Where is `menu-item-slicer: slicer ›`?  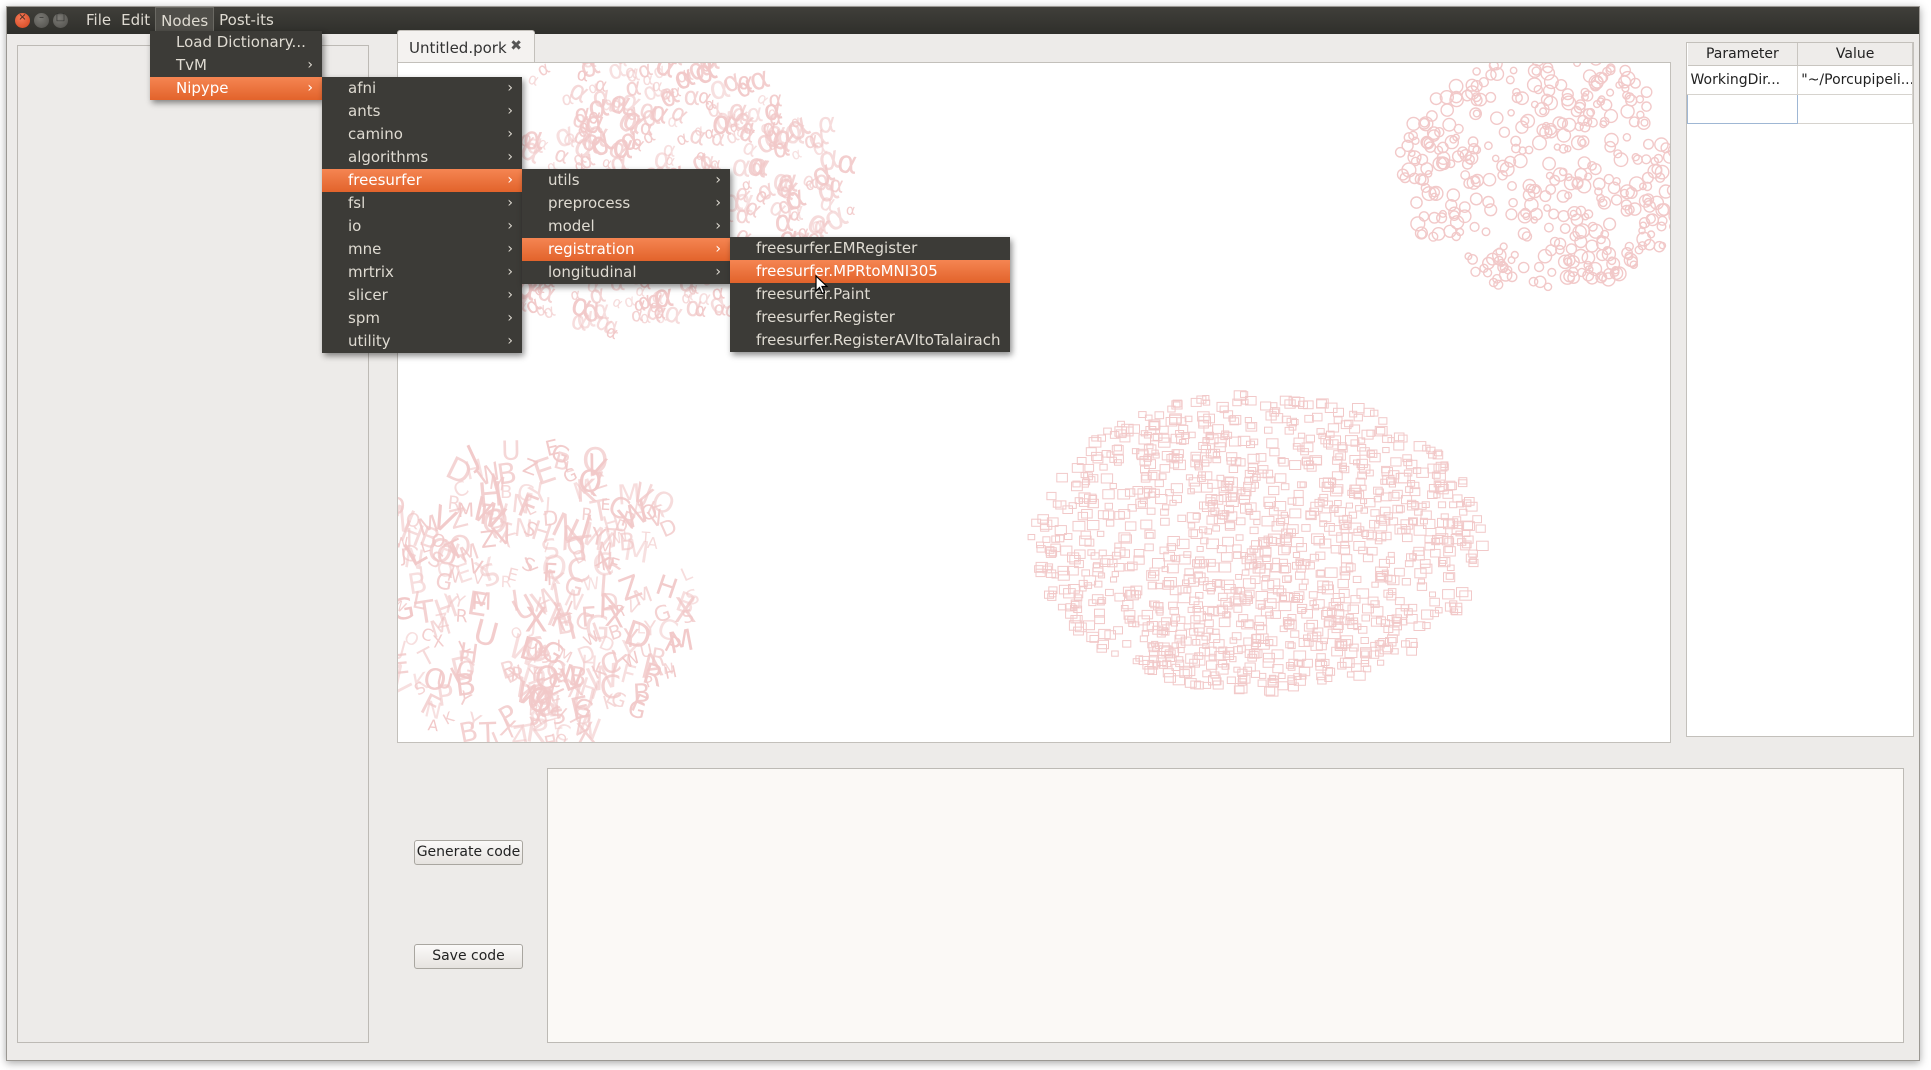
menu-item-slicer: slicer › is located at coordinates (422, 295).